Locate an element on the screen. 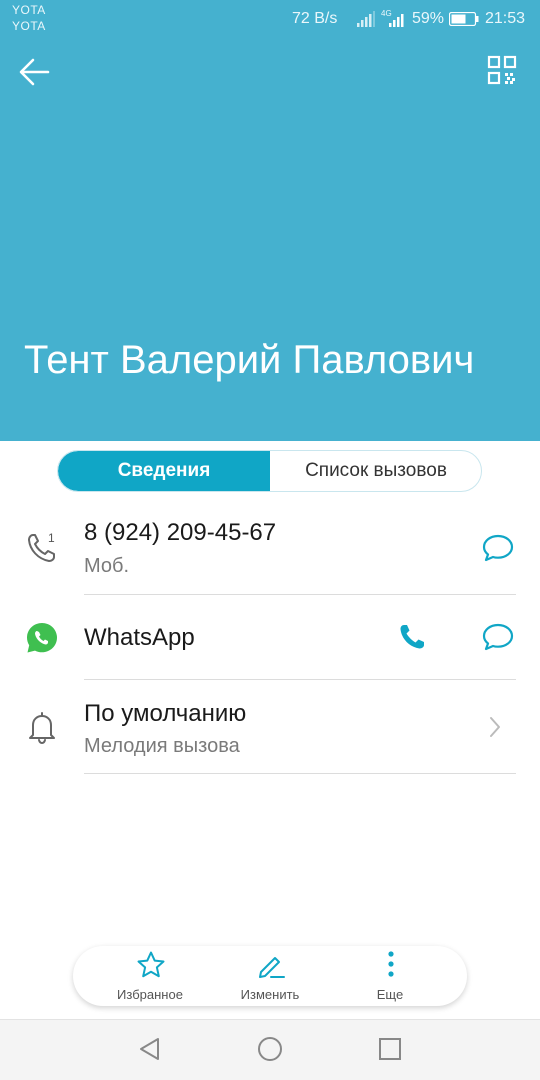 The width and height of the screenshot is (540, 1080). network-speed: 72 B/s is located at coordinates (315, 18).